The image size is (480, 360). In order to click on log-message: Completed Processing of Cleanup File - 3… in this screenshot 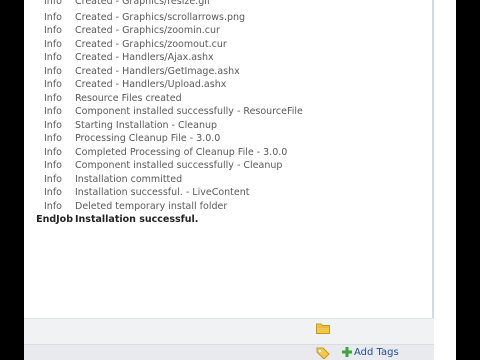, I will do `click(181, 152)`.